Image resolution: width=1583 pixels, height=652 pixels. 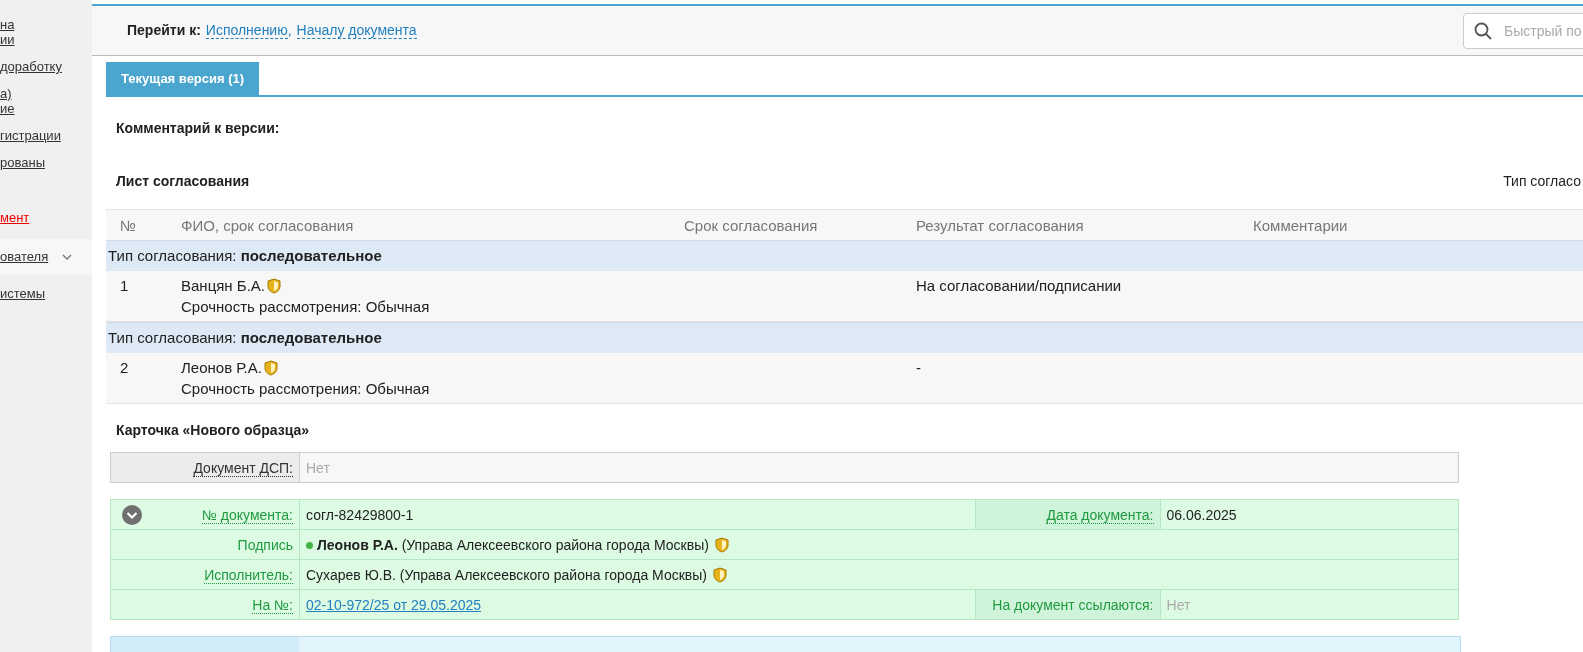 What do you see at coordinates (31, 66) in the screenshot?
I see `sidebar-link: доработку` at bounding box center [31, 66].